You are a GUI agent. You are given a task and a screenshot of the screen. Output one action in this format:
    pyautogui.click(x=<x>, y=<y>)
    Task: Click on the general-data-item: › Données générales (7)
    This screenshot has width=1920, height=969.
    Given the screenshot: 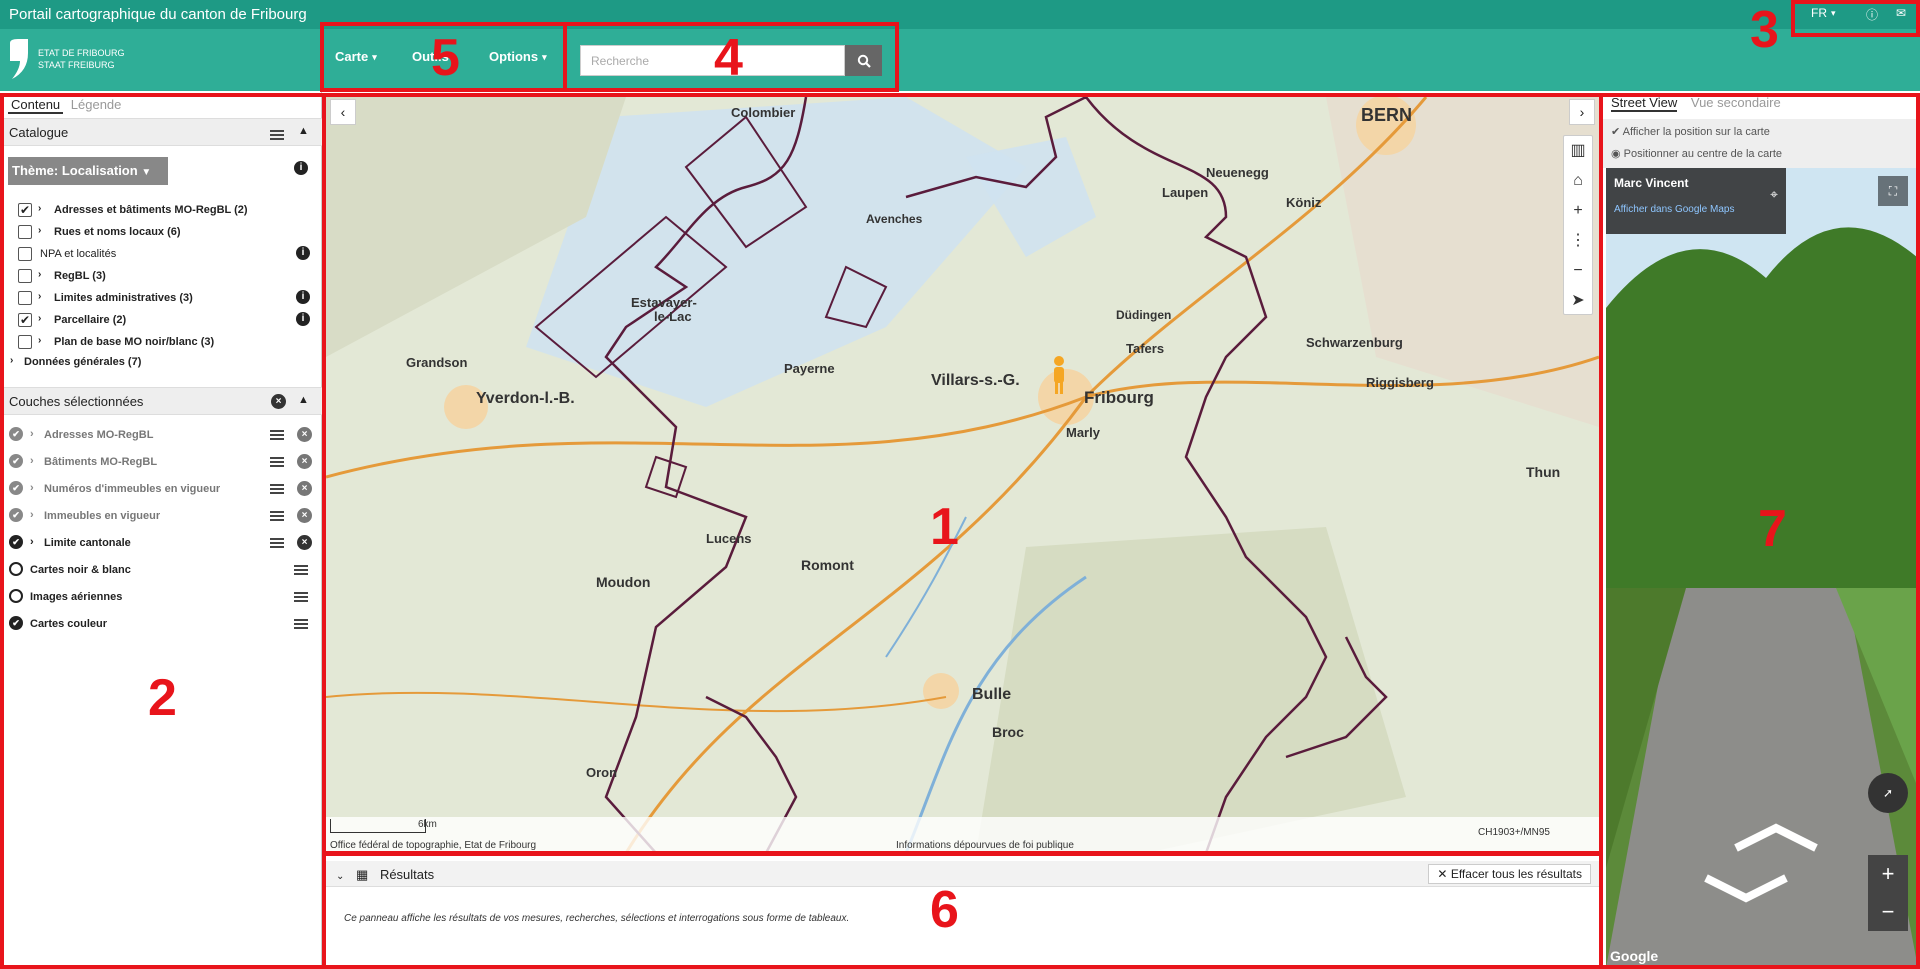 What is the action you would take?
    pyautogui.click(x=161, y=363)
    